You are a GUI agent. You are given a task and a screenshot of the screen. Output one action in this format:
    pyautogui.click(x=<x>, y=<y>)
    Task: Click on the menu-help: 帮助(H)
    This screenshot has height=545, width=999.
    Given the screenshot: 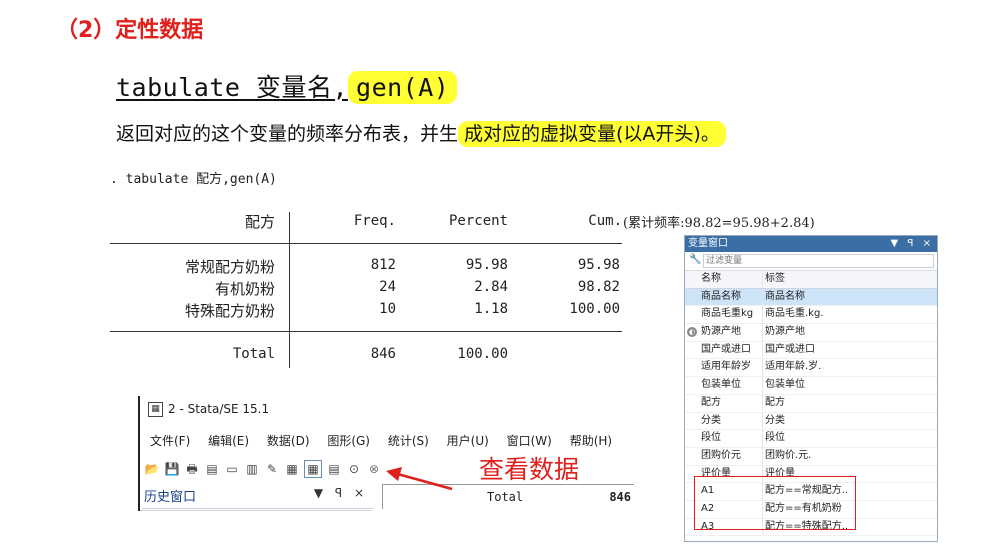 What is the action you would take?
    pyautogui.click(x=591, y=441)
    